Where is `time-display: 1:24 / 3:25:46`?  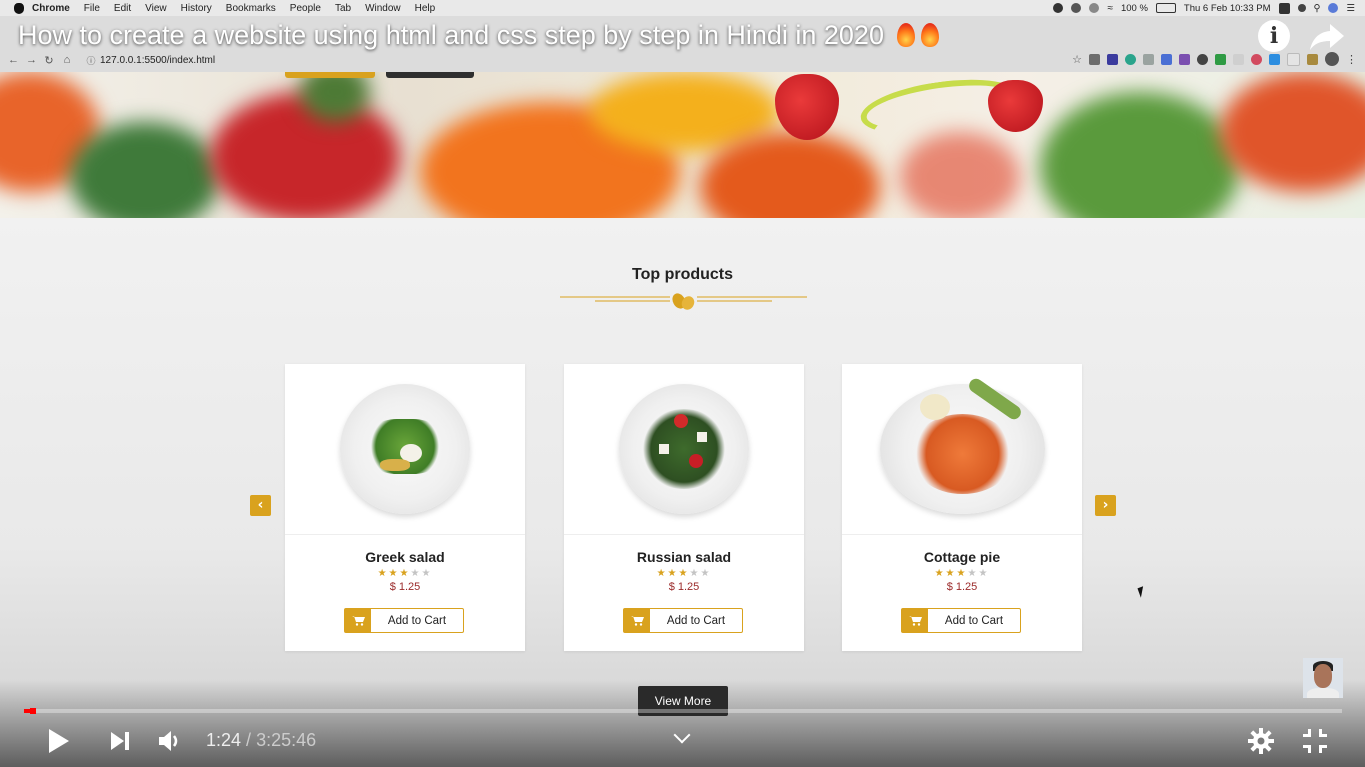
time-display: 1:24 / 3:25:46 is located at coordinates (261, 740).